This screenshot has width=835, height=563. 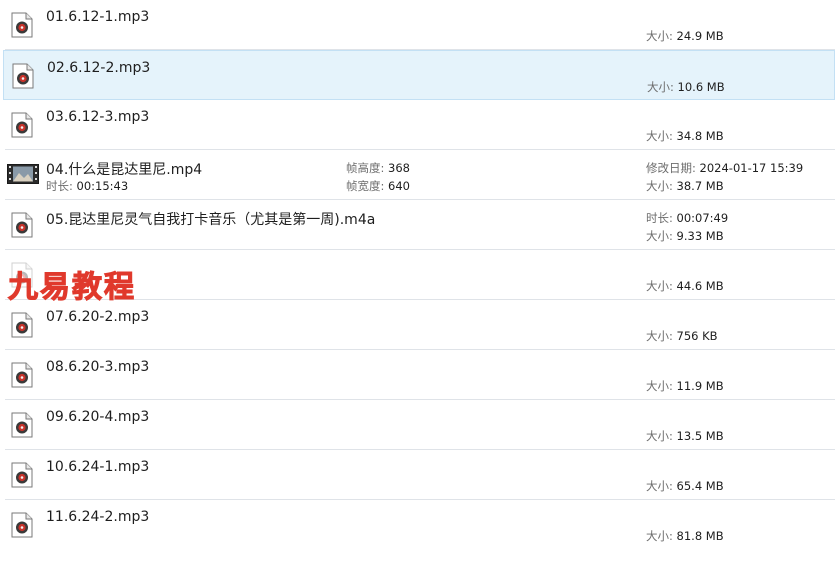 What do you see at coordinates (420, 325) in the screenshot?
I see `file-row: 07.6.20-2.mp3 大小: 756 KB` at bounding box center [420, 325].